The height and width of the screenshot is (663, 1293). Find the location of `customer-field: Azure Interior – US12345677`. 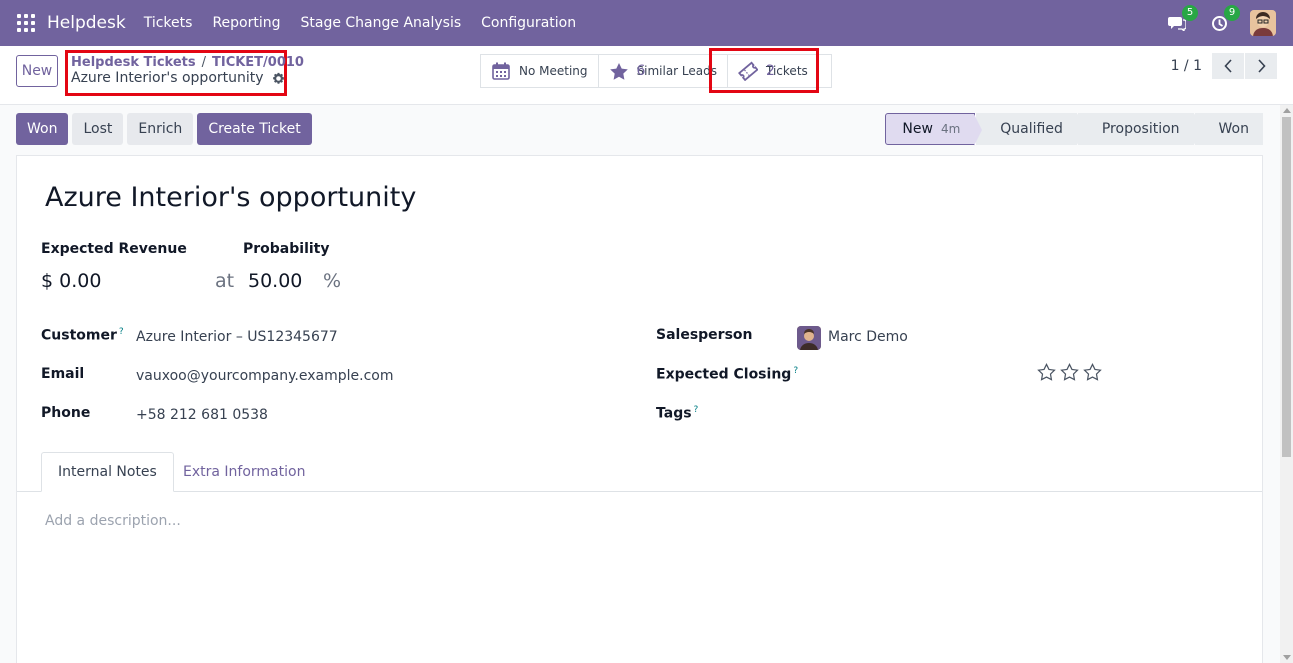

customer-field: Azure Interior – US12345677 is located at coordinates (237, 337).